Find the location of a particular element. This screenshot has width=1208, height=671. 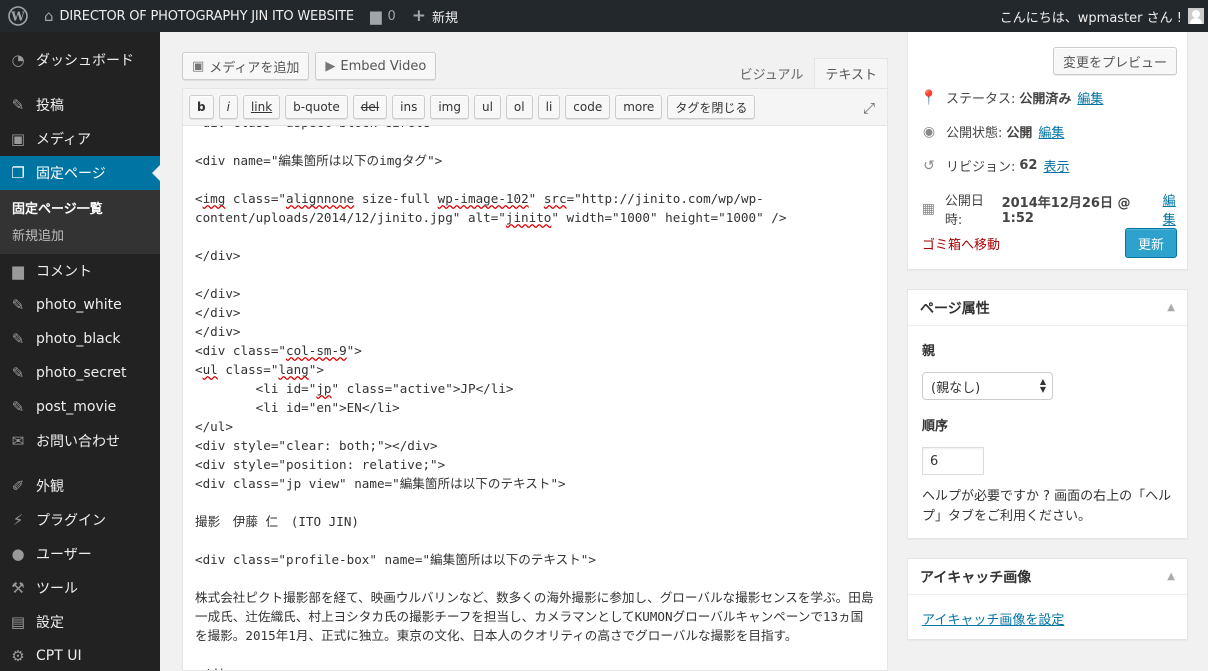

featured-image-title: アイキャッチ画像 is located at coordinates (976, 577).